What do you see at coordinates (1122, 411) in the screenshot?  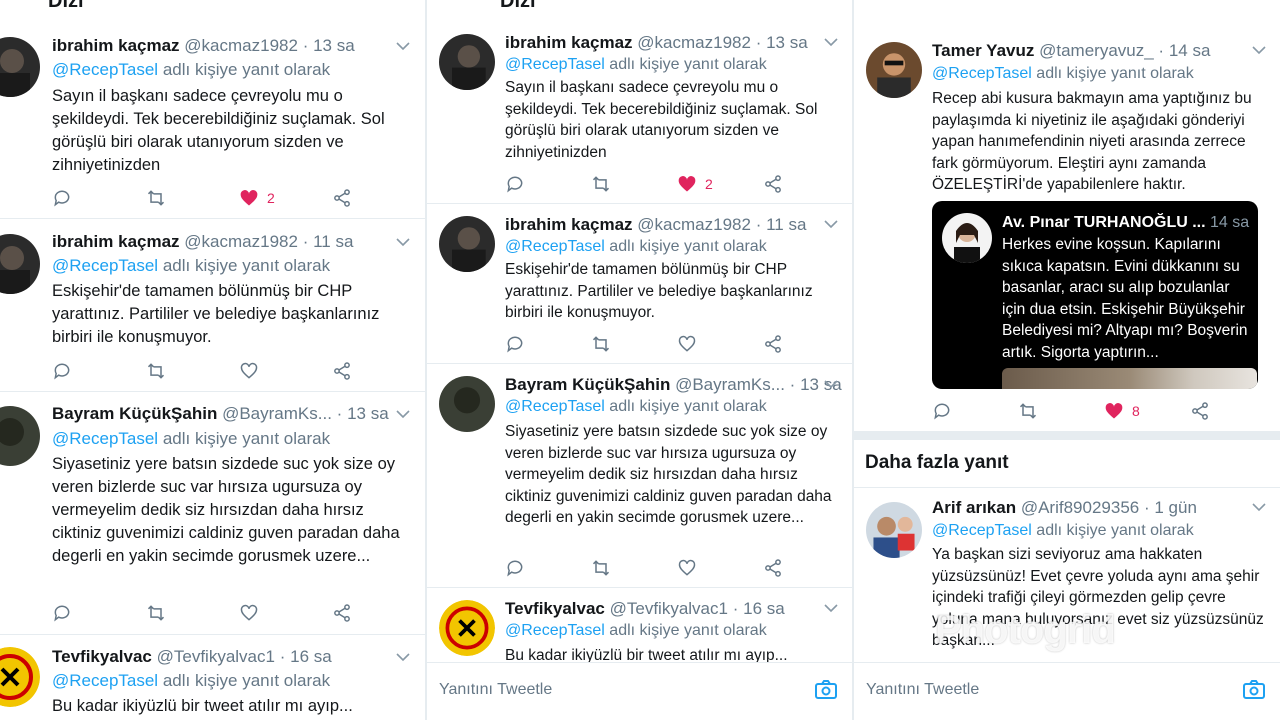 I see `like-button: 8` at bounding box center [1122, 411].